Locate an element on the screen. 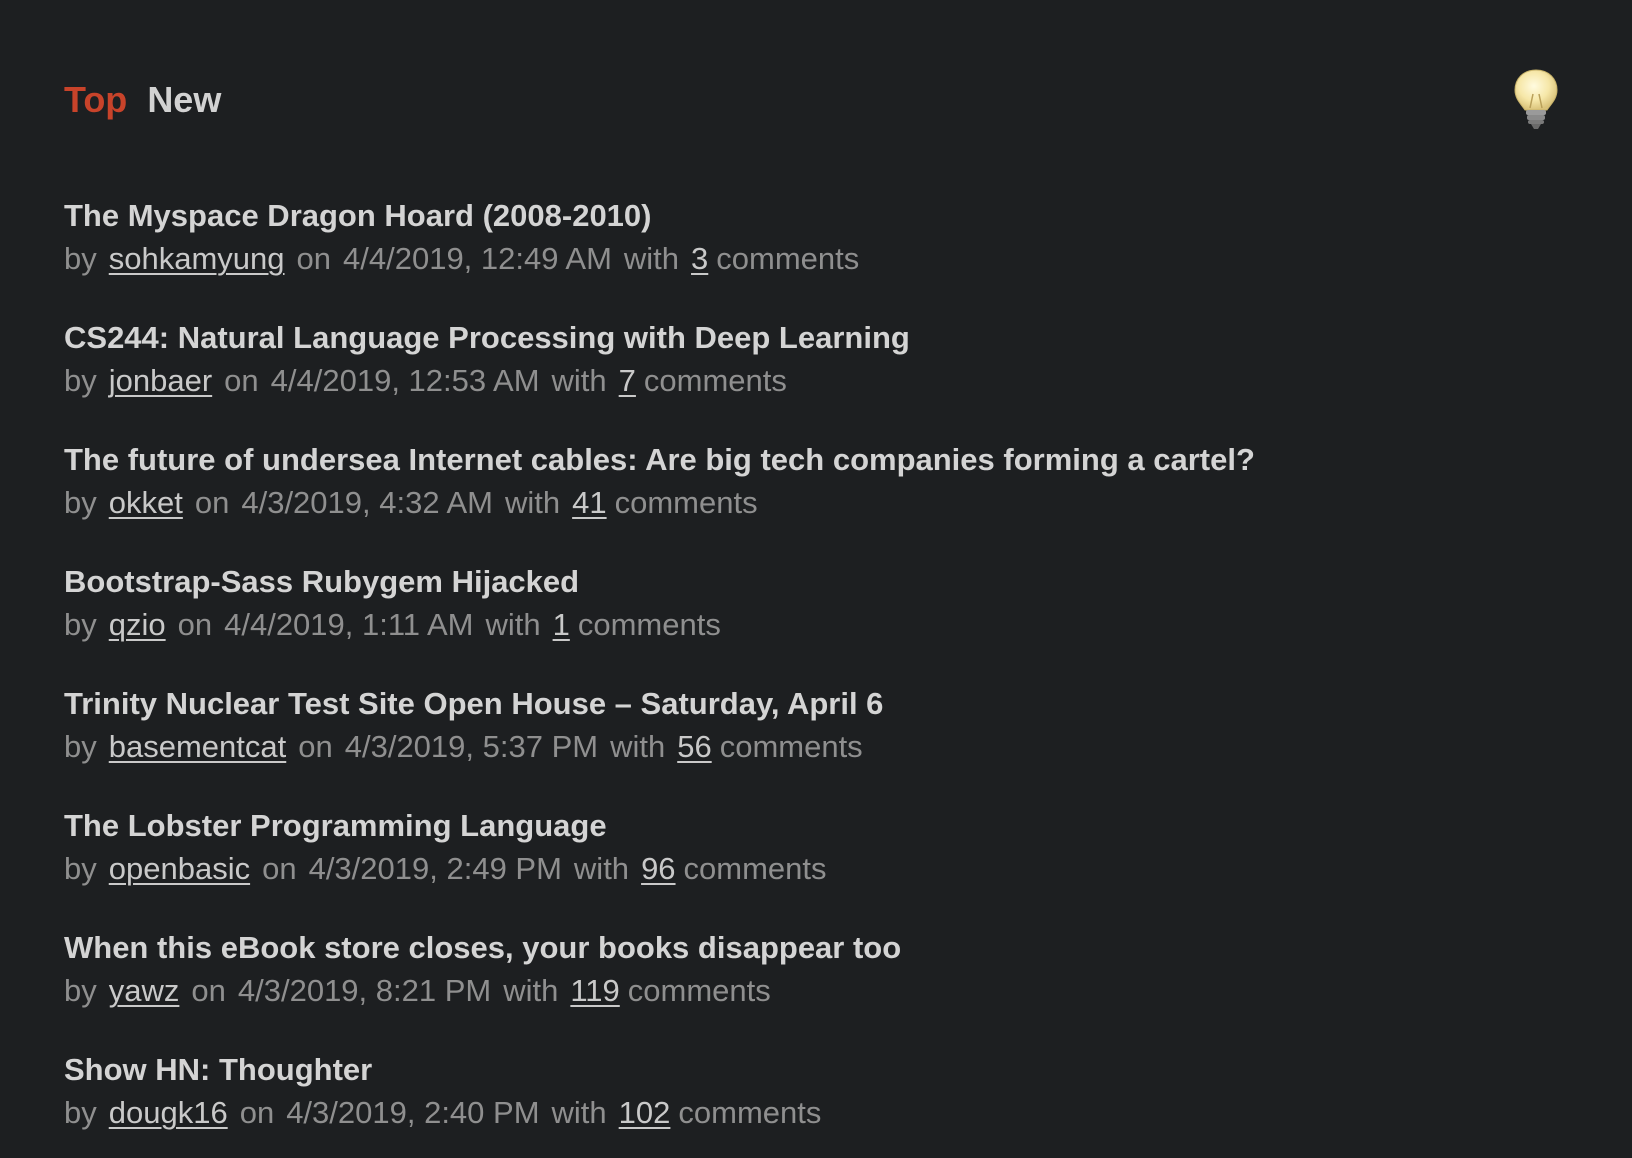  story-date: 4/3/2019, 5:37 PM is located at coordinates (471, 746).